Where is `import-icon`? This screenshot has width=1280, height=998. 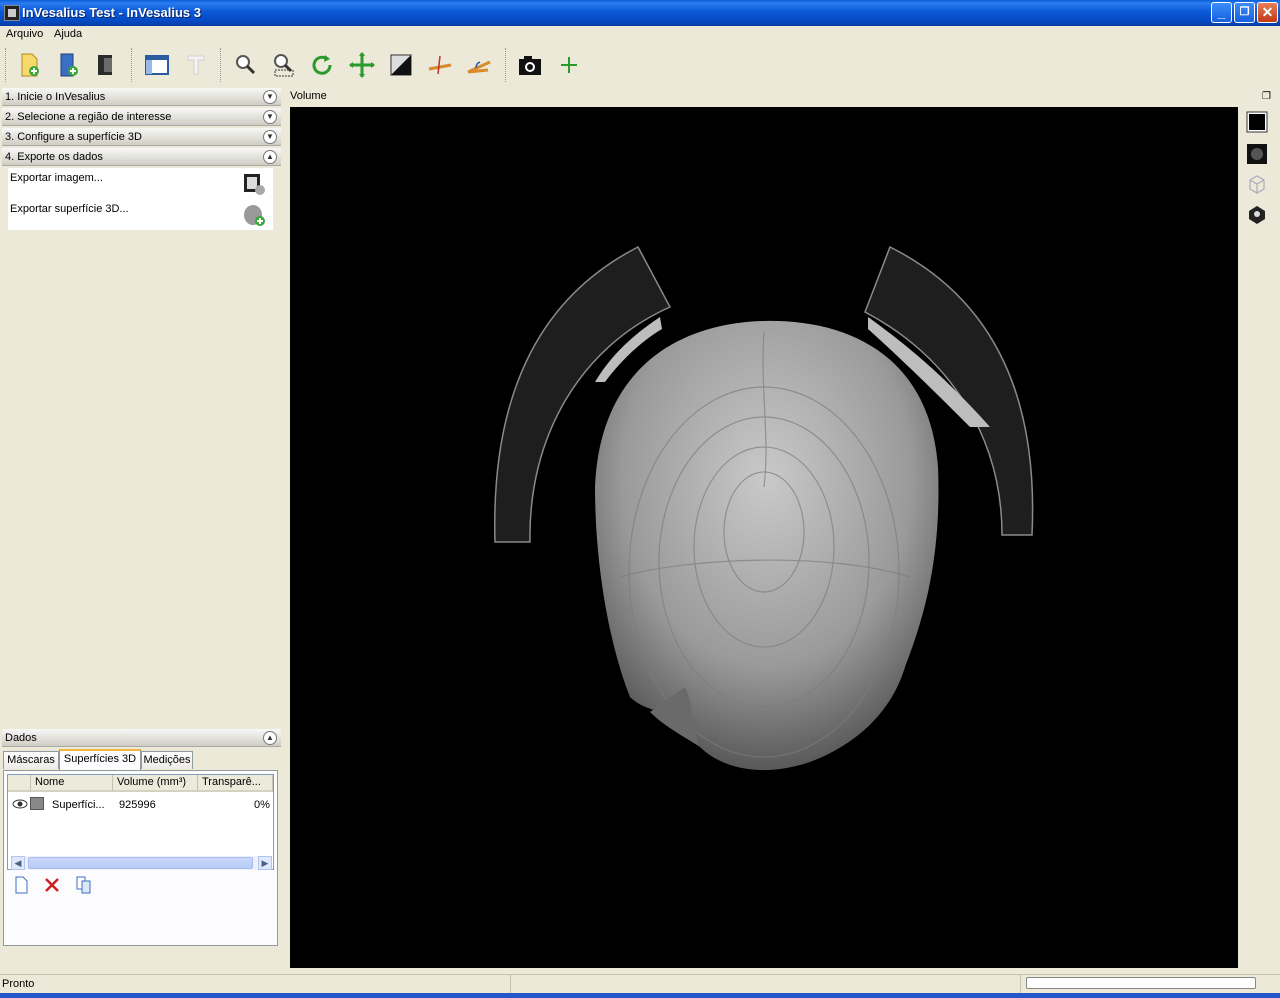
import-icon is located at coordinates (29, 65).